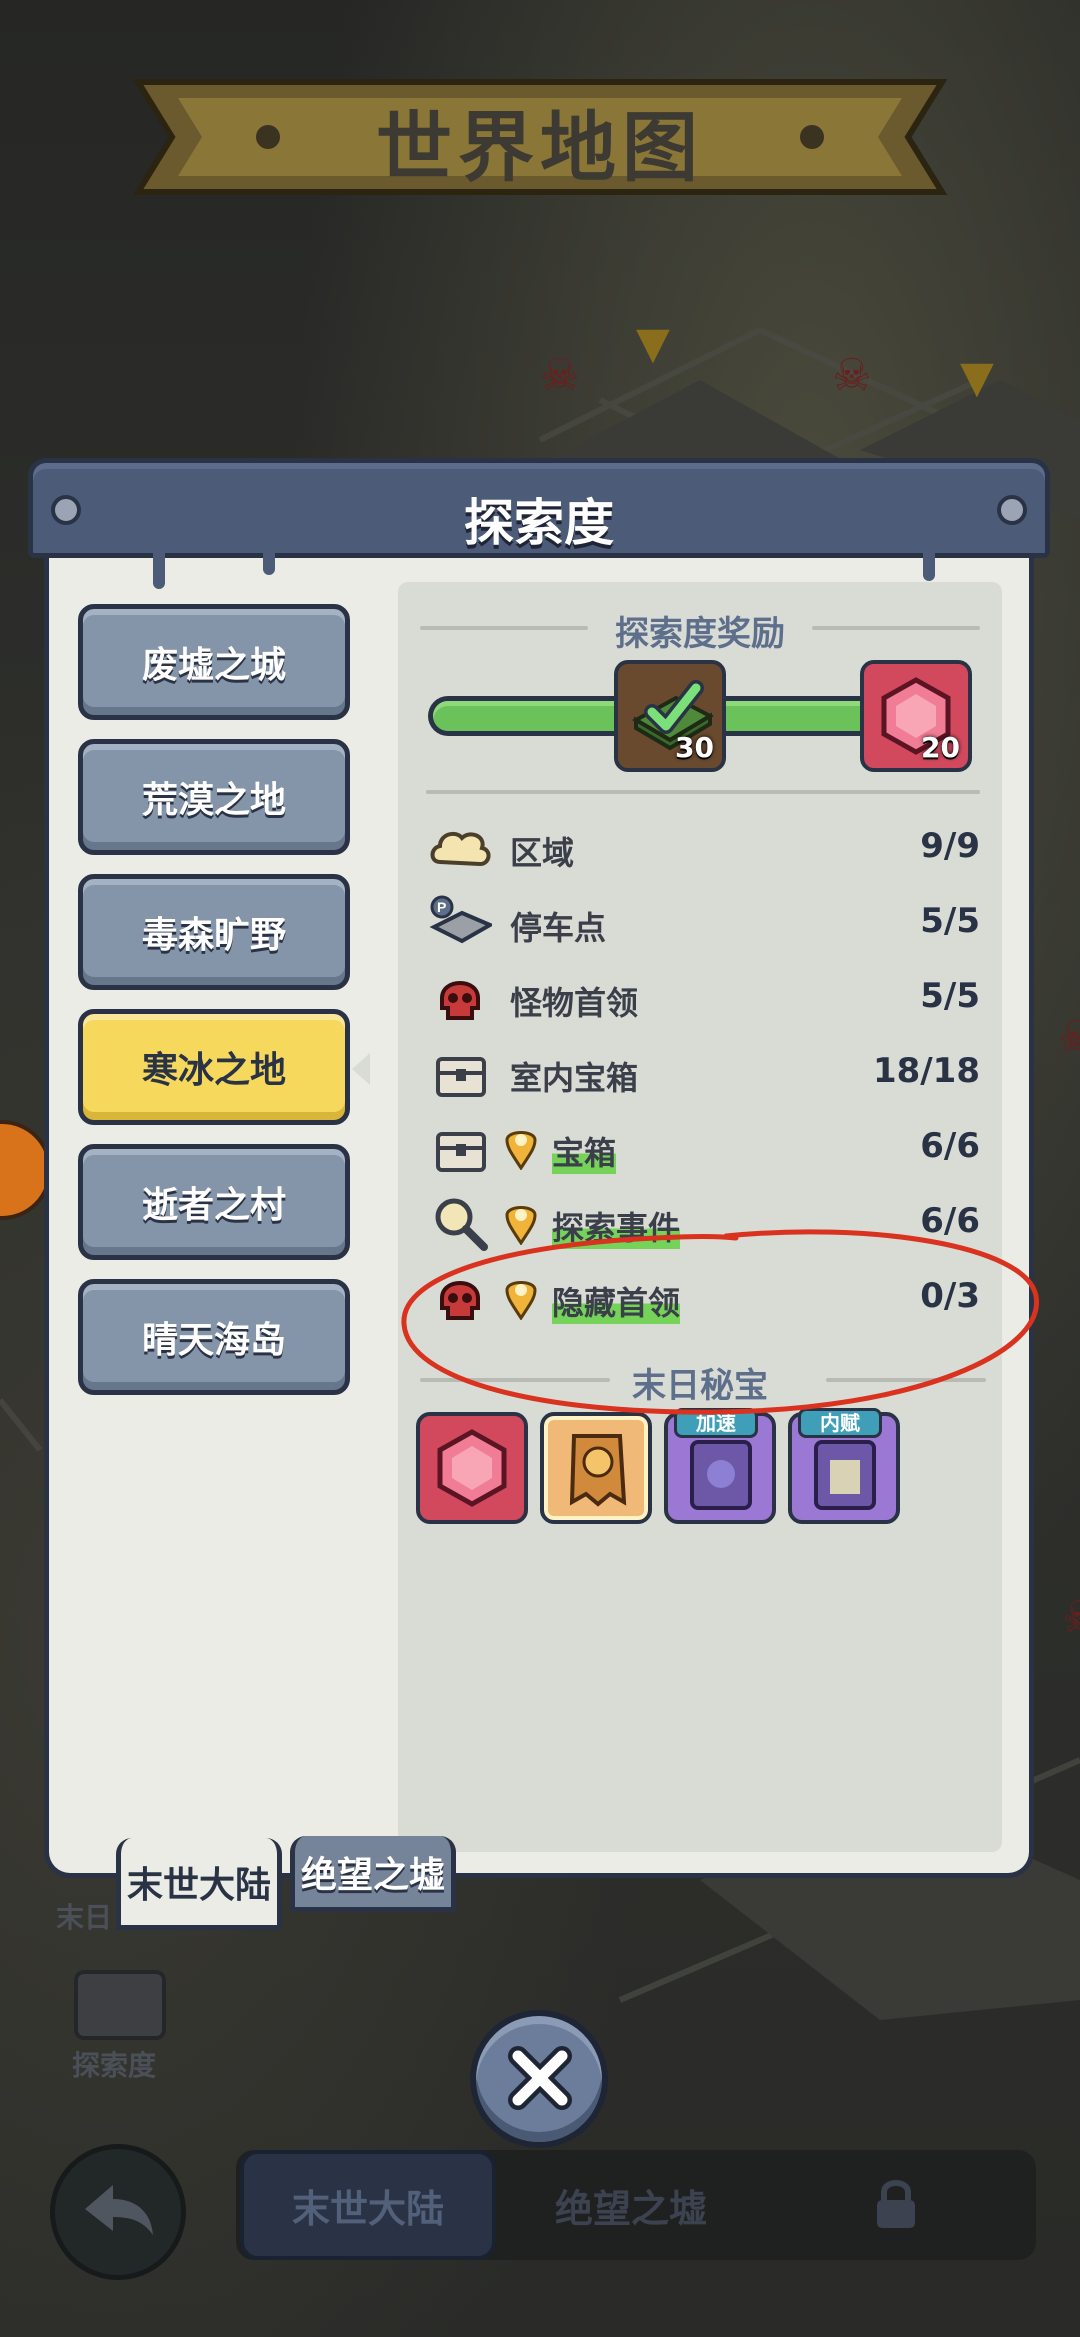  What do you see at coordinates (441, 907) in the screenshot?
I see `svg-text: P` at bounding box center [441, 907].